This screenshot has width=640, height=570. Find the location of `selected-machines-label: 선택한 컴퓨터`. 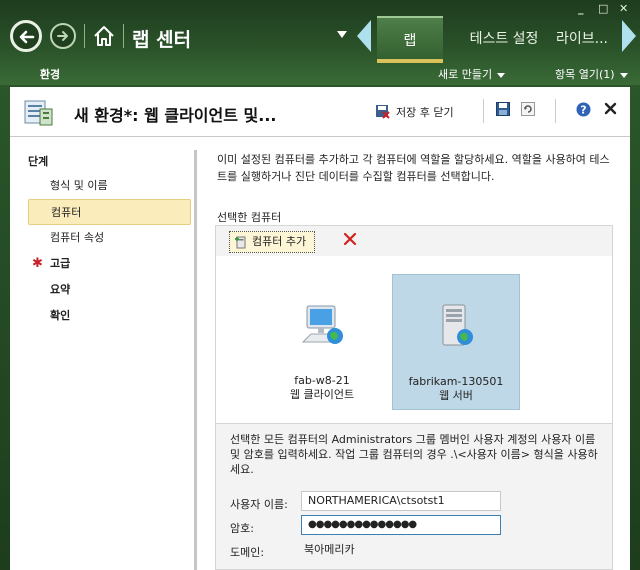

selected-machines-label: 선택한 컴퓨터 is located at coordinates (249, 217).